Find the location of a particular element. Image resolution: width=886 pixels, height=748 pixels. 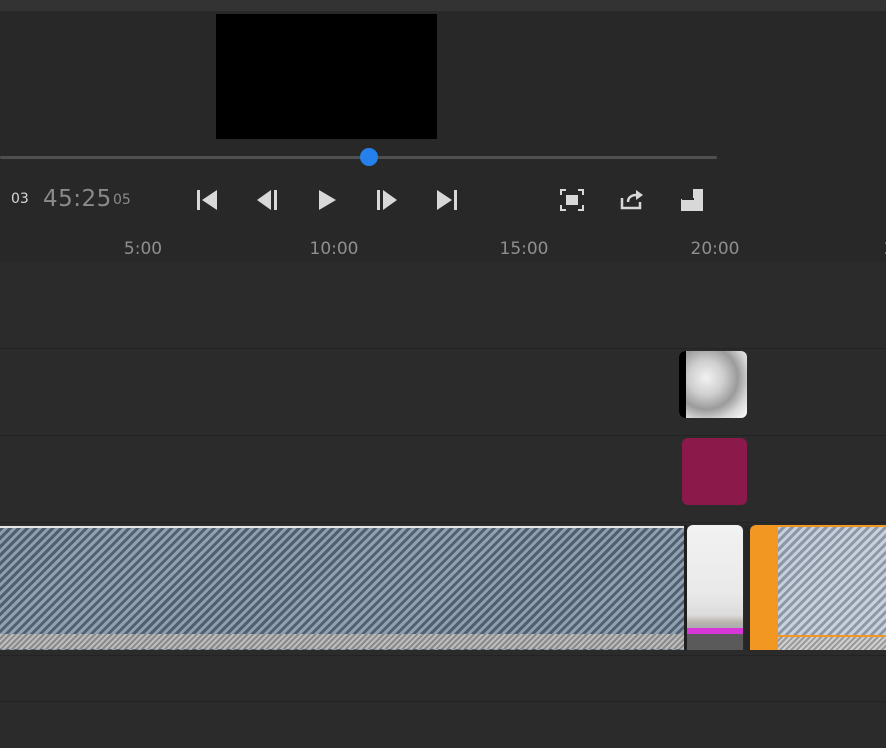

step-forward-icon is located at coordinates (387, 200).